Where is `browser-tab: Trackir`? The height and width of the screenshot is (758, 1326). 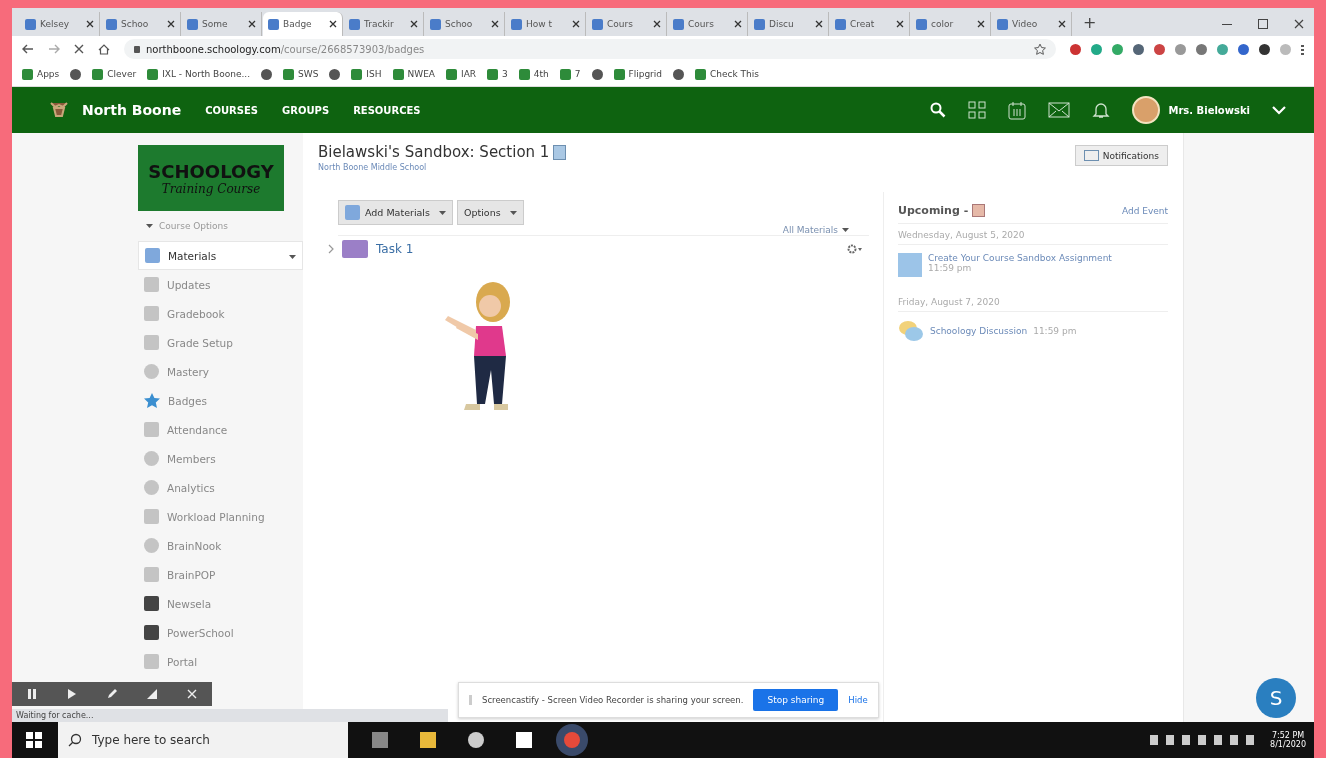
browser-tab: Trackir is located at coordinates (384, 24).